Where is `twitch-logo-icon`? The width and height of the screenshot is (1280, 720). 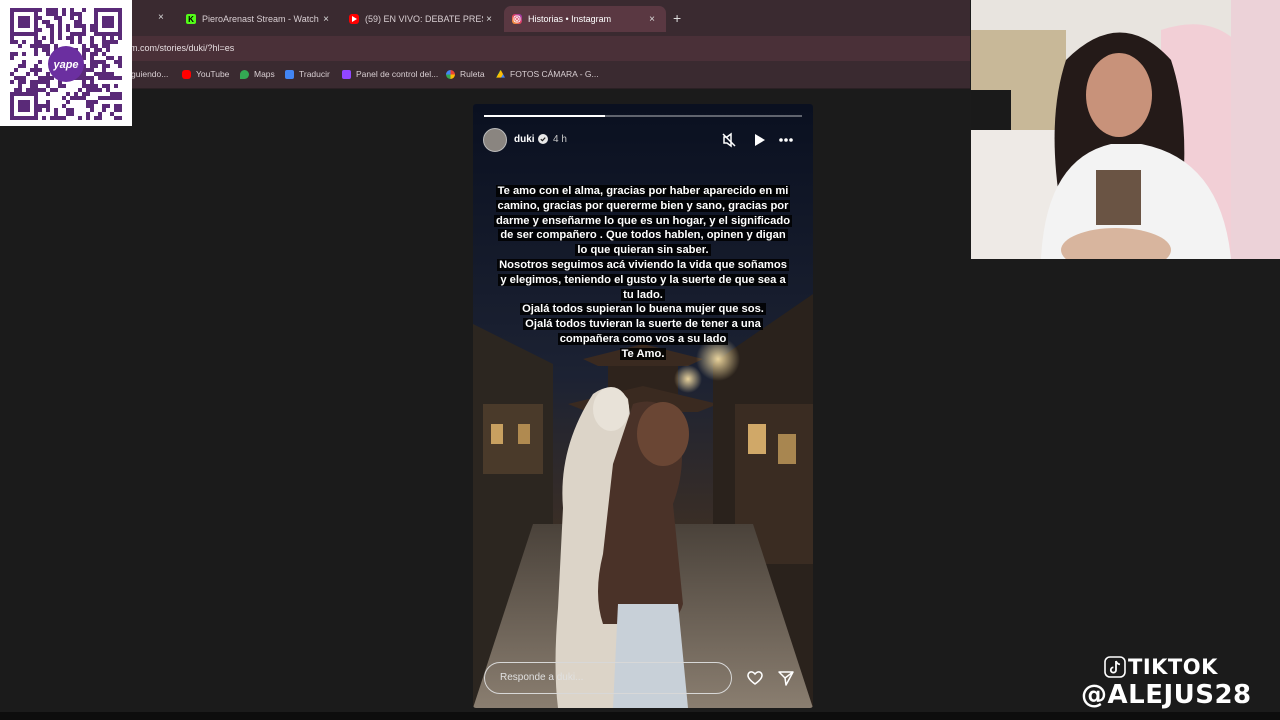 twitch-logo-icon is located at coordinates (346, 74).